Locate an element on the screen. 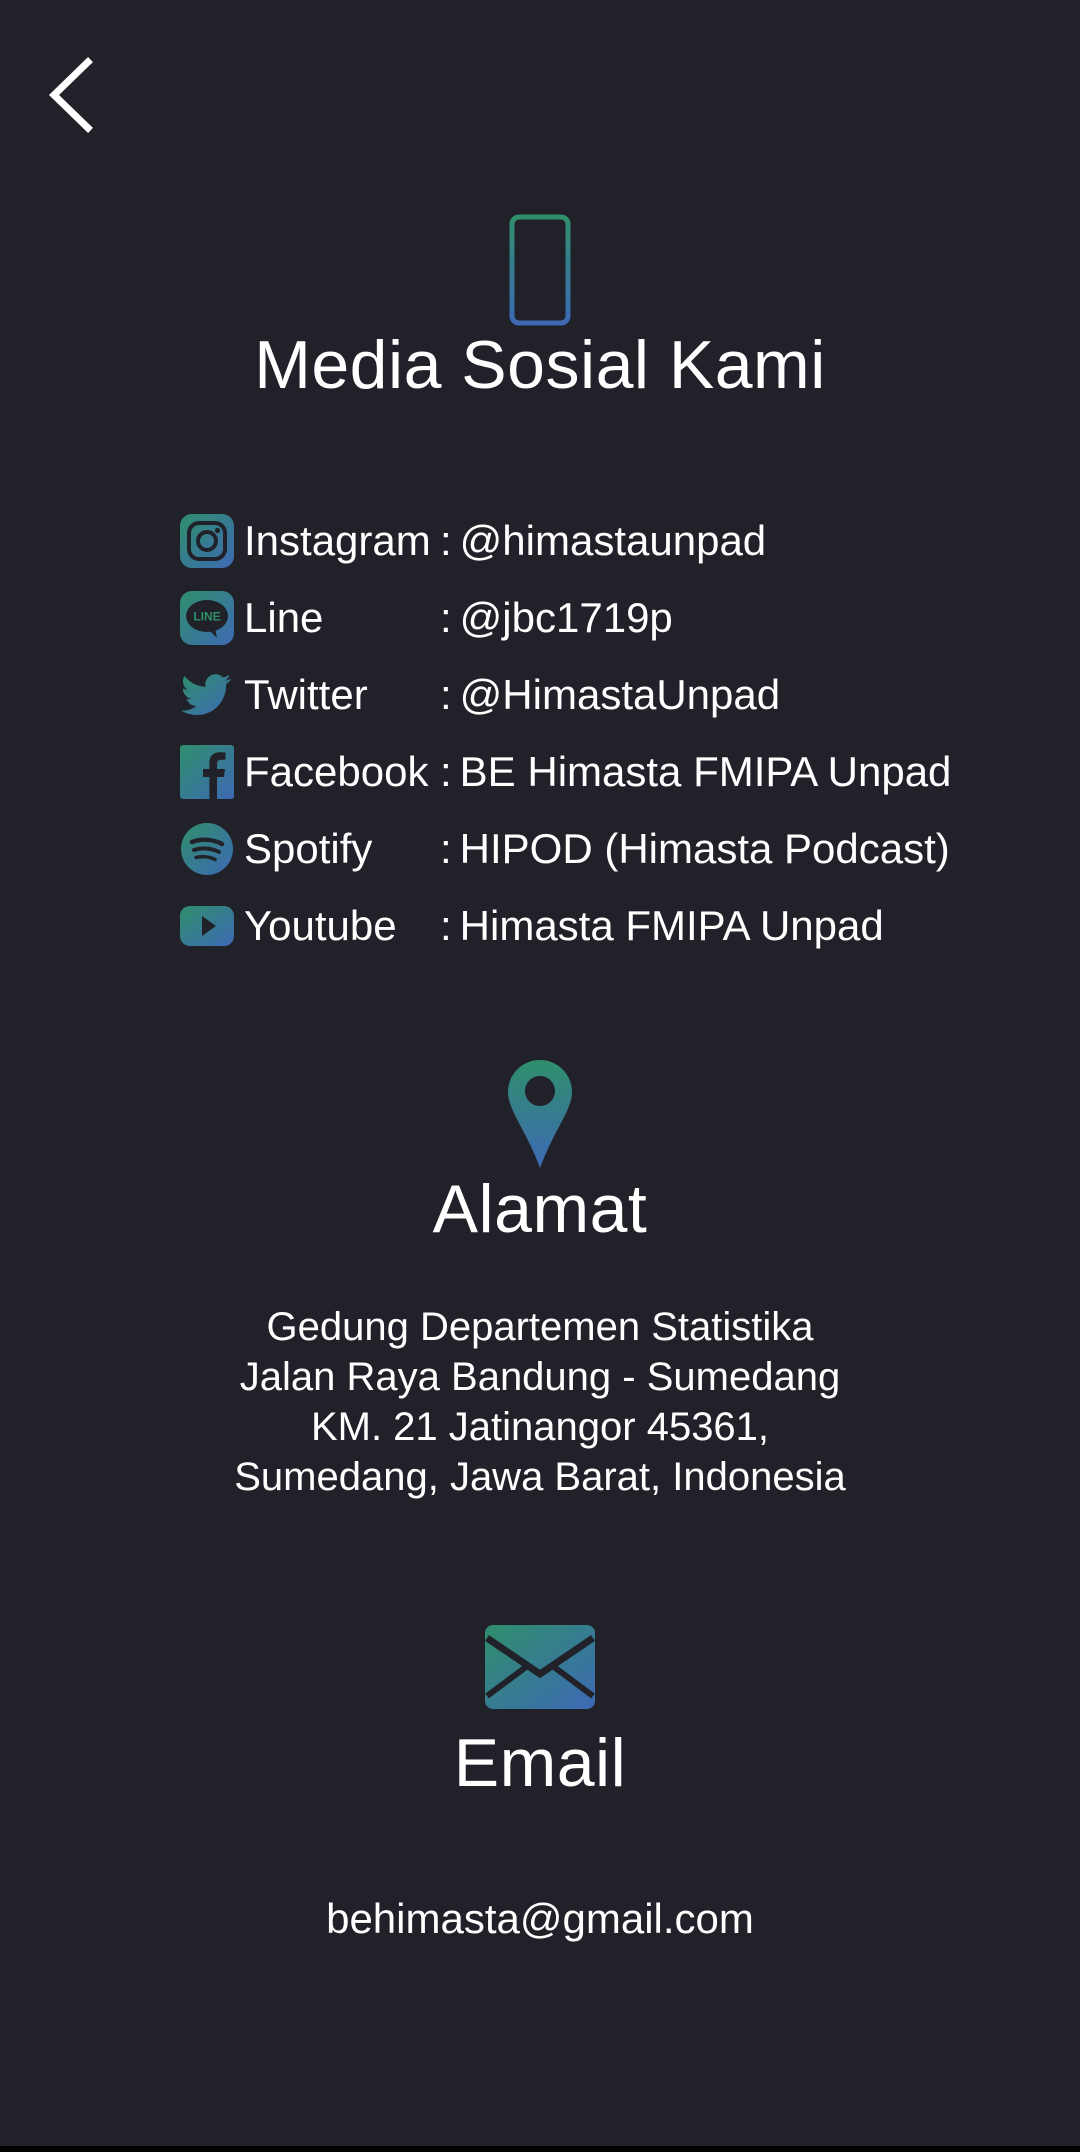 The image size is (1080, 2152). spotify-icon is located at coordinates (207, 849).